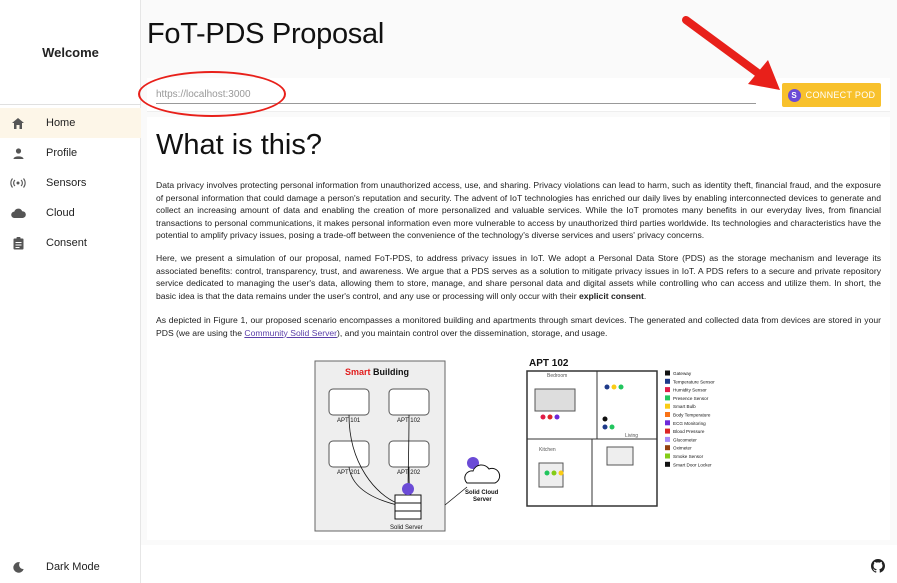 The height and width of the screenshot is (583, 897). What do you see at coordinates (547, 450) in the screenshot?
I see `room-label: Kitchen` at bounding box center [547, 450].